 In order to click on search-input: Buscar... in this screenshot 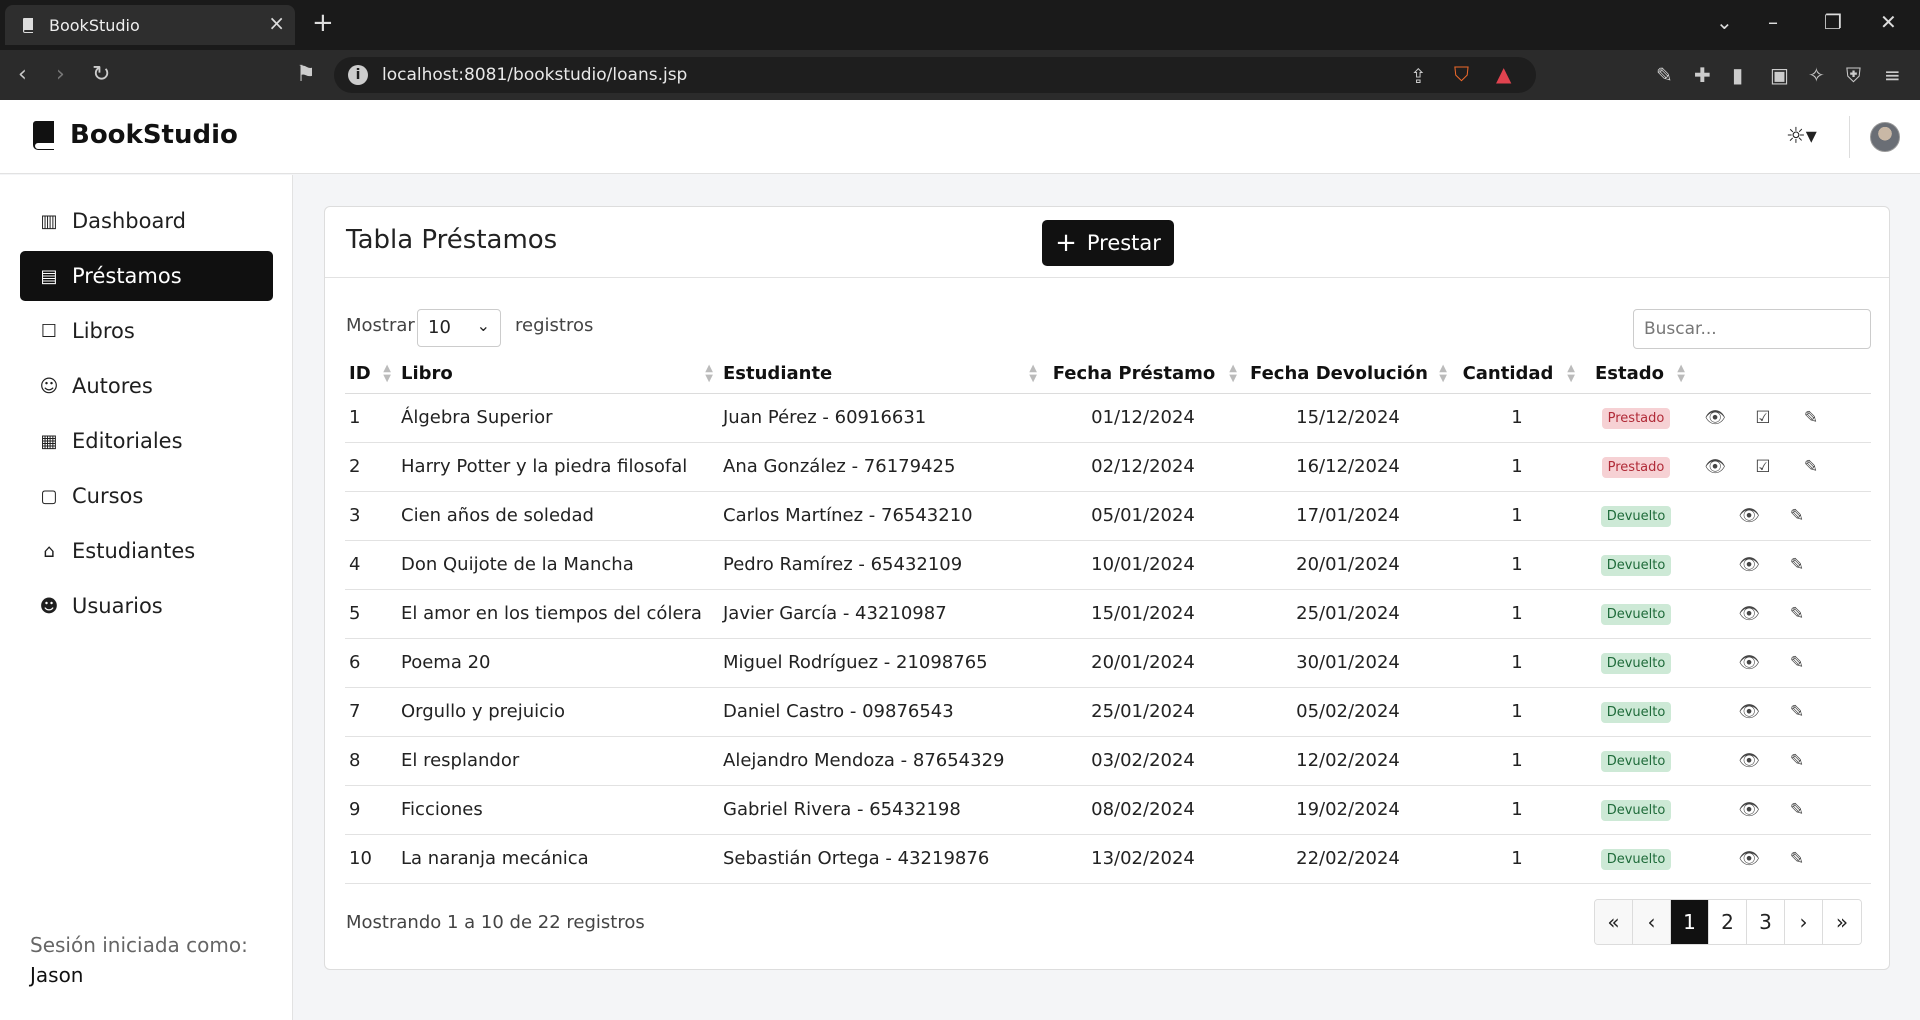, I will do `click(1752, 329)`.